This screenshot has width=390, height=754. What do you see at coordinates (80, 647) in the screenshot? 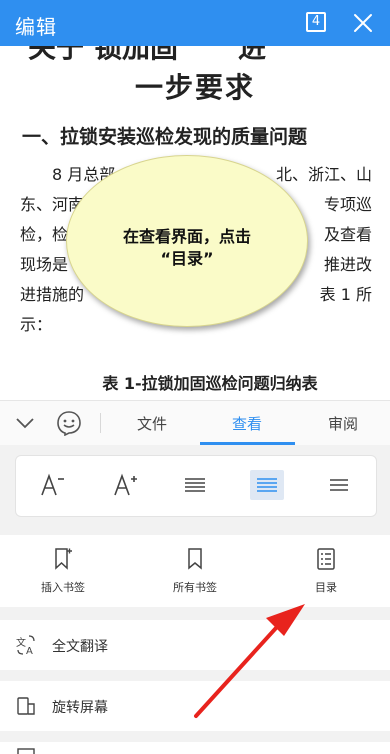
I see `full-text-translate-label: 全文翻译` at bounding box center [80, 647].